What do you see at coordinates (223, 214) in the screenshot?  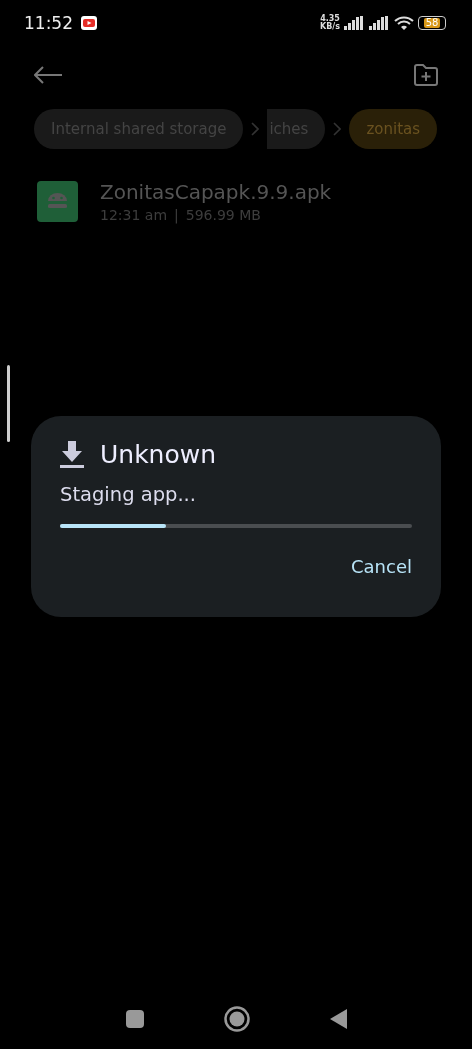 I see `file-size: 596.99 MB` at bounding box center [223, 214].